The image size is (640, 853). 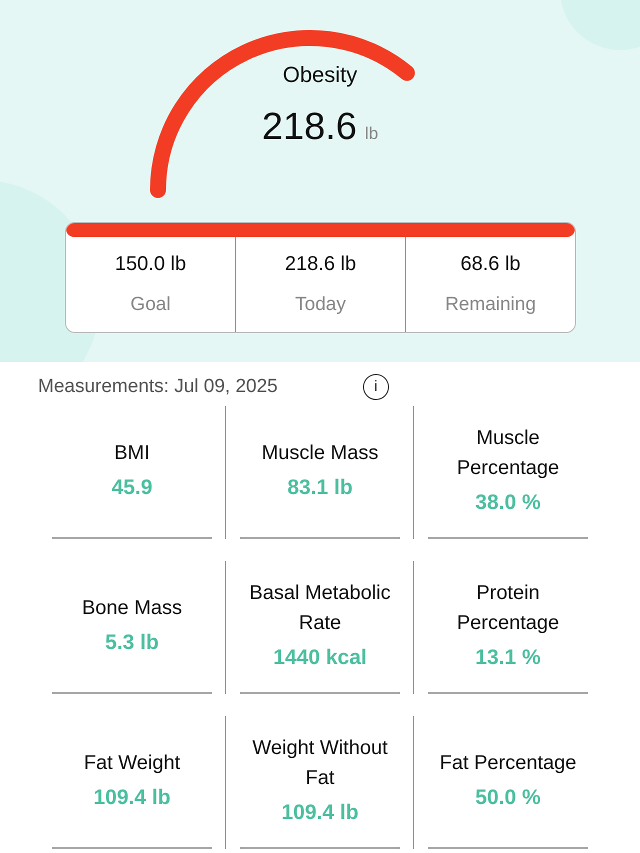 I want to click on measurement-value: 50.0 %, so click(x=508, y=797).